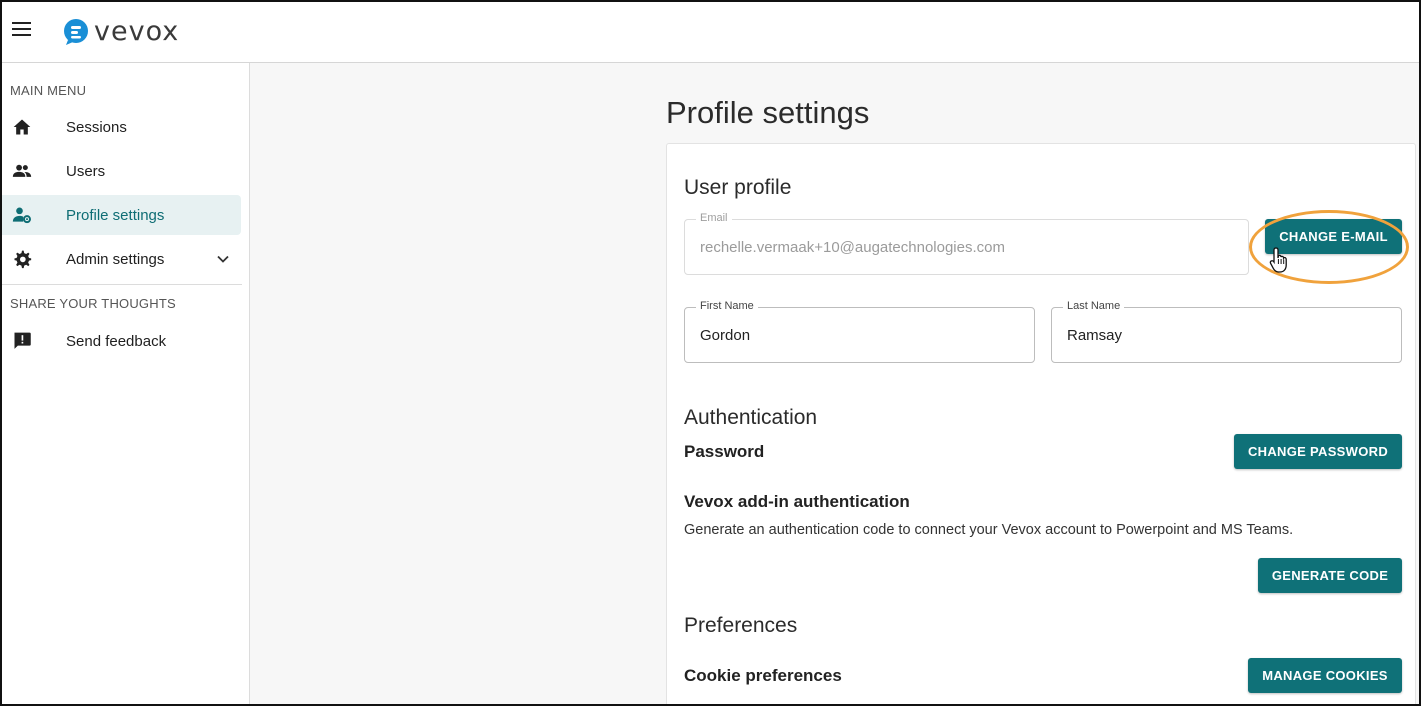 Image resolution: width=1421 pixels, height=706 pixels. What do you see at coordinates (1318, 451) in the screenshot?
I see `change-password-button: CHANGE PASSWORD` at bounding box center [1318, 451].